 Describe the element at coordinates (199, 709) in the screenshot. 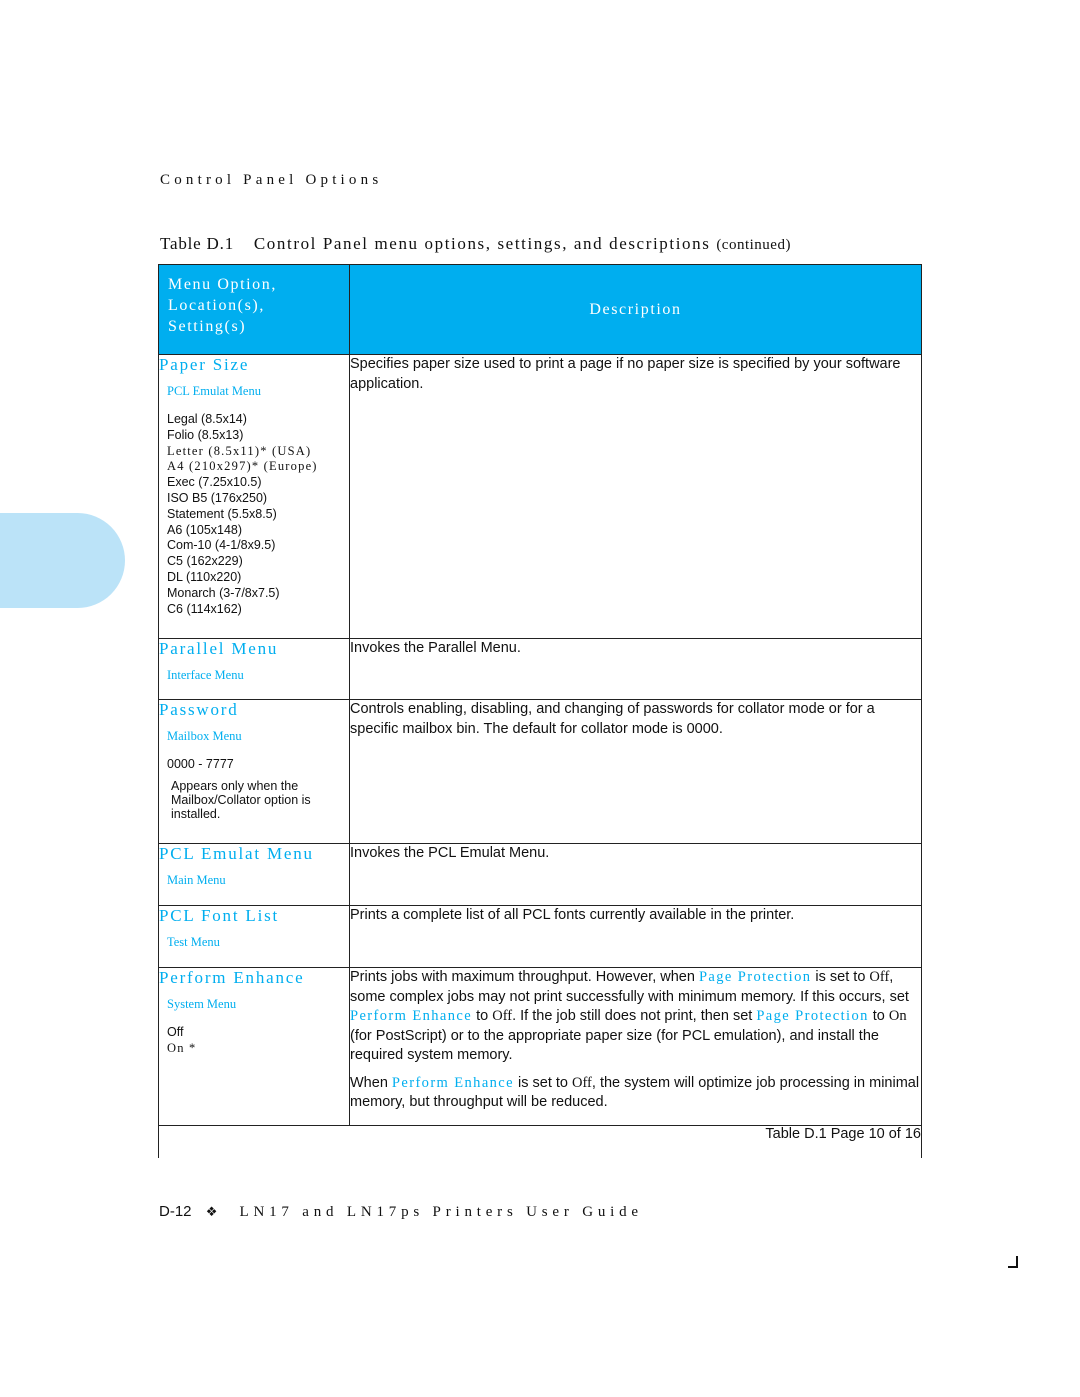

I see `option-name: Password` at that location.